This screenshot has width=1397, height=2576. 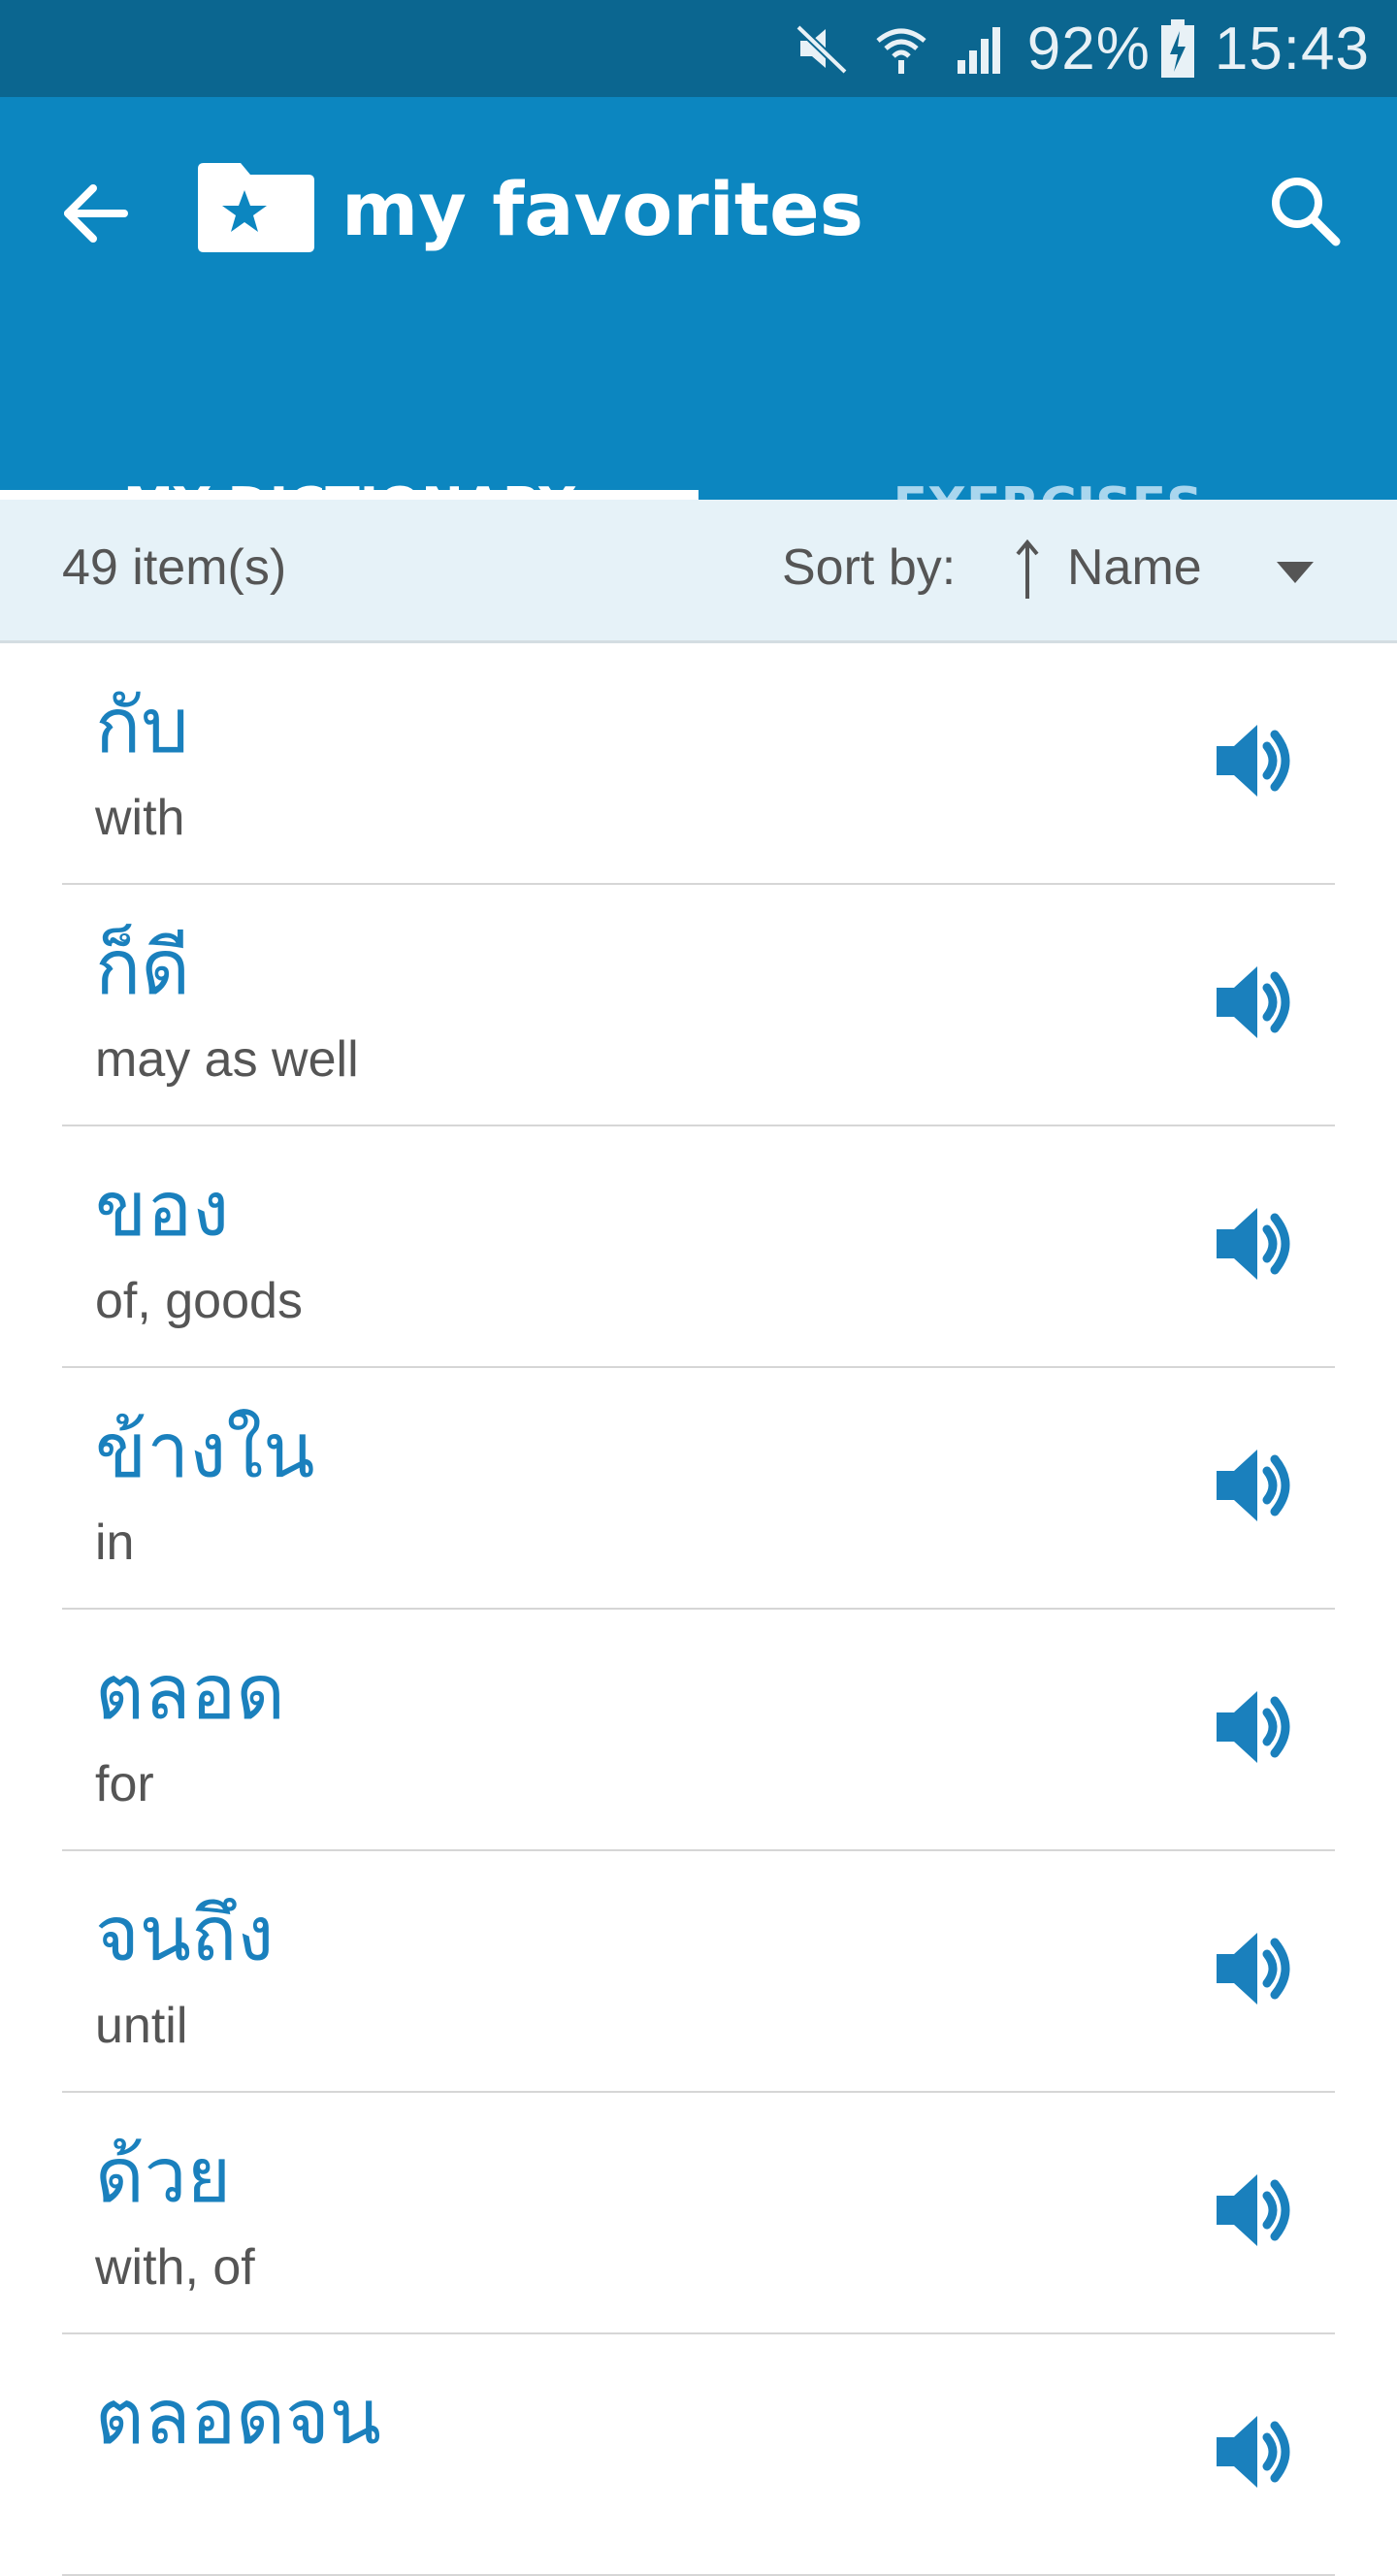 I want to click on list-item: ด้วย with, of, so click(x=698, y=2213).